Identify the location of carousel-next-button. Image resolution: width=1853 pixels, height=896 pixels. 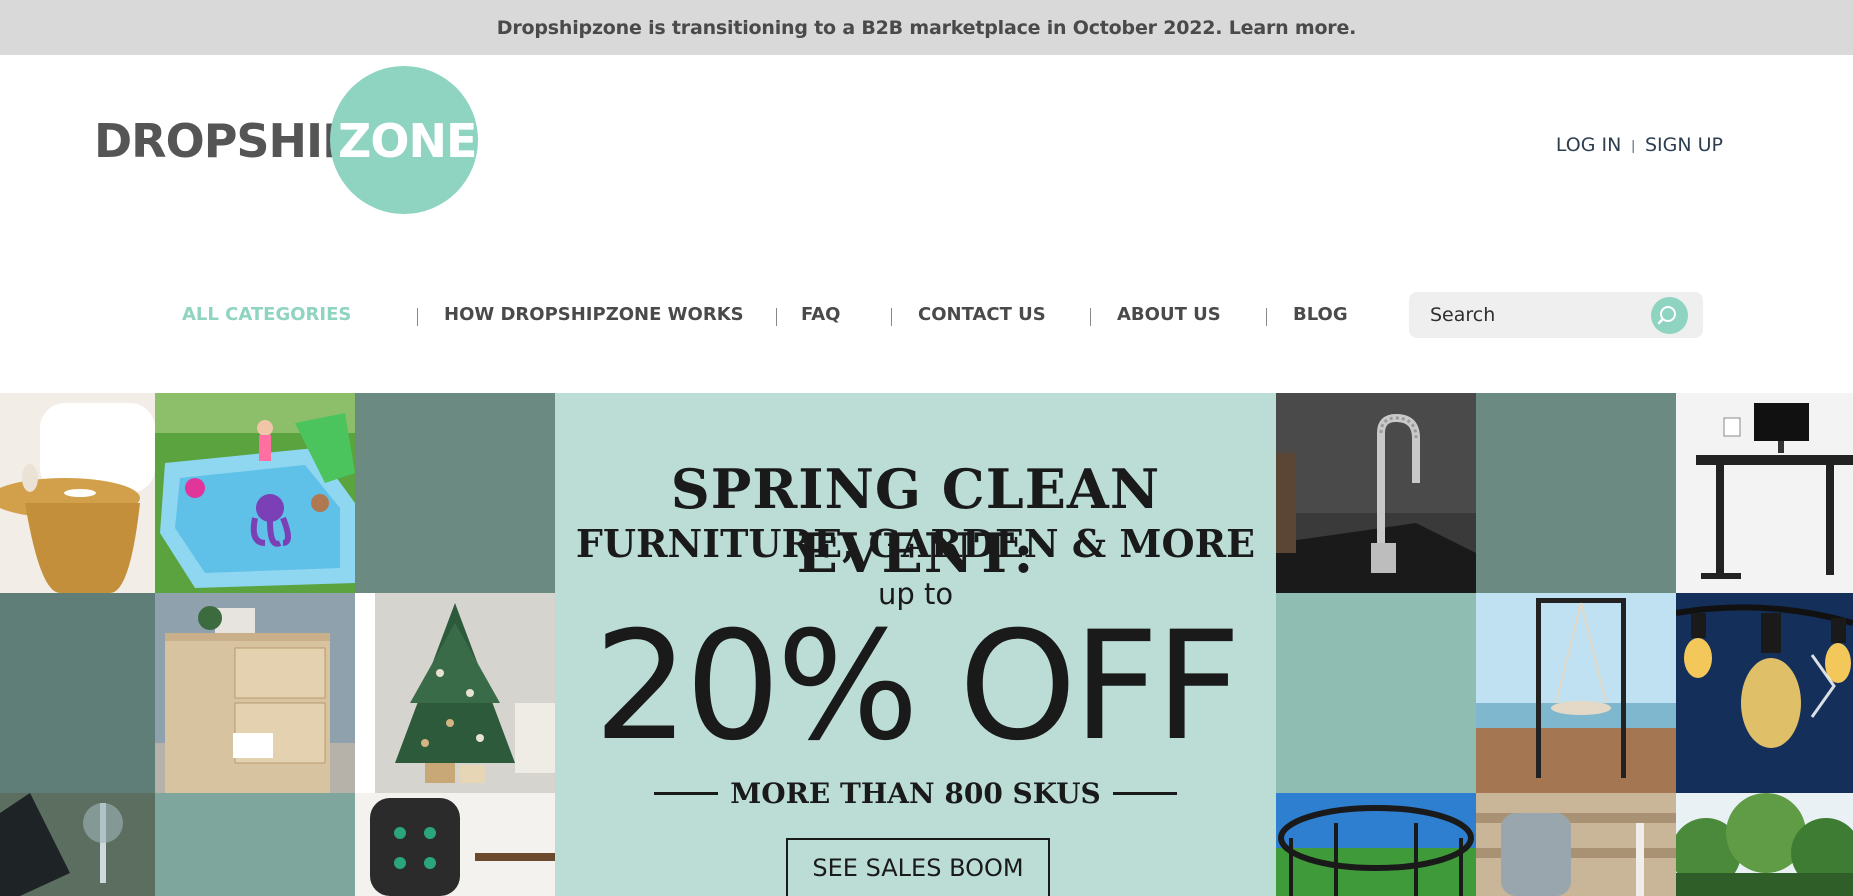
(1823, 688).